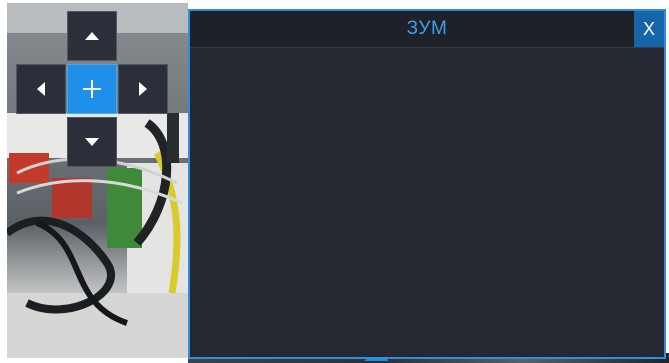  I want to click on chevron-down-icon, so click(92, 142).